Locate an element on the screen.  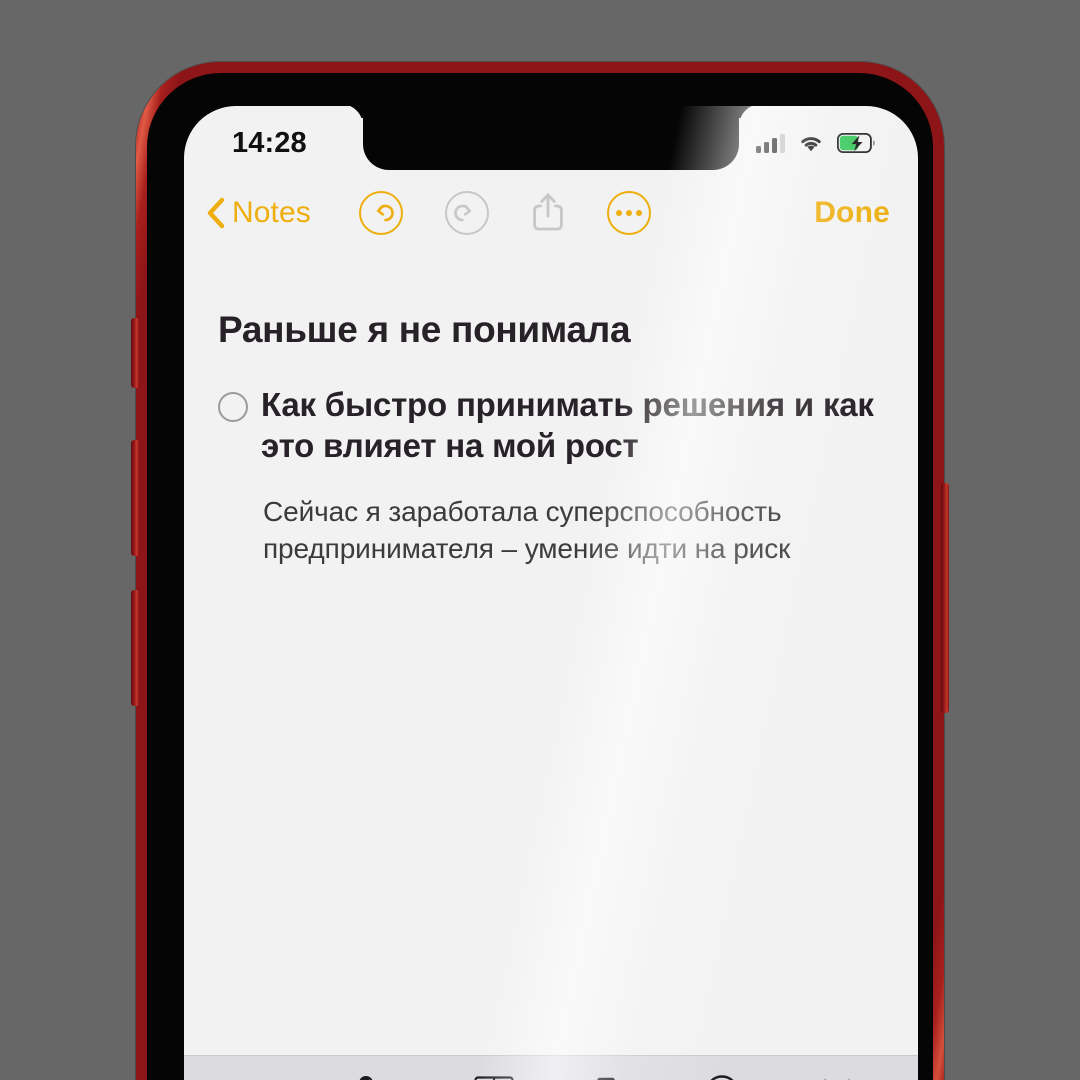
checklist-icon is located at coordinates (379, 1072).